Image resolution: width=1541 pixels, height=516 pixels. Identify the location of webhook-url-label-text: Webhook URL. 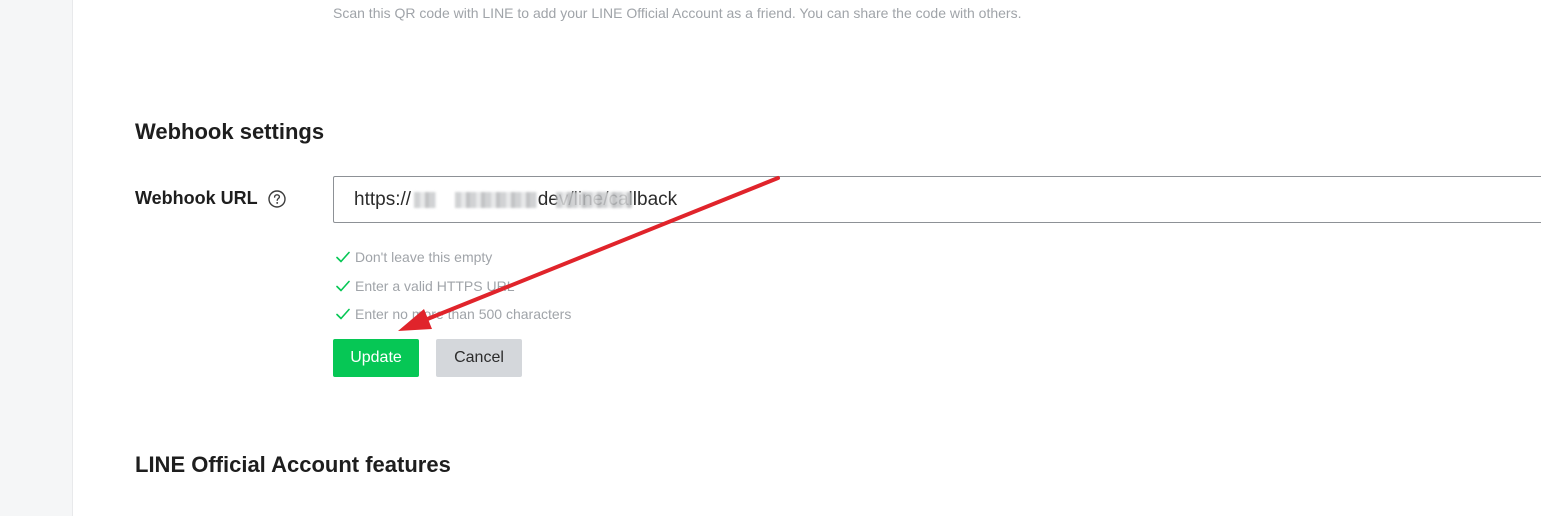
(196, 198).